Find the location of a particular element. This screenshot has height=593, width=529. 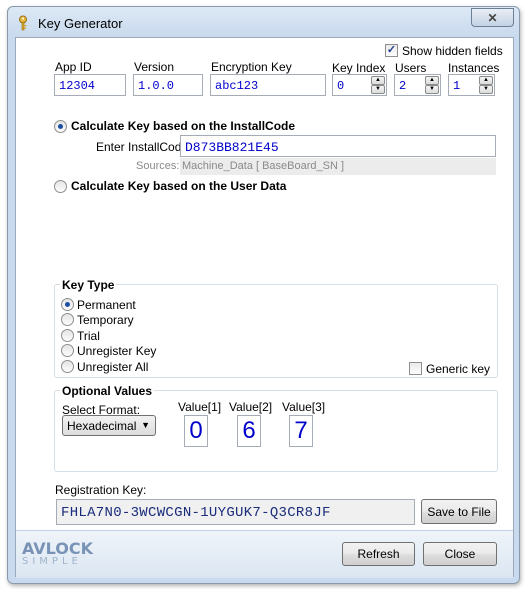

users-spinner: 2 ▲ ▼ is located at coordinates (417, 85).